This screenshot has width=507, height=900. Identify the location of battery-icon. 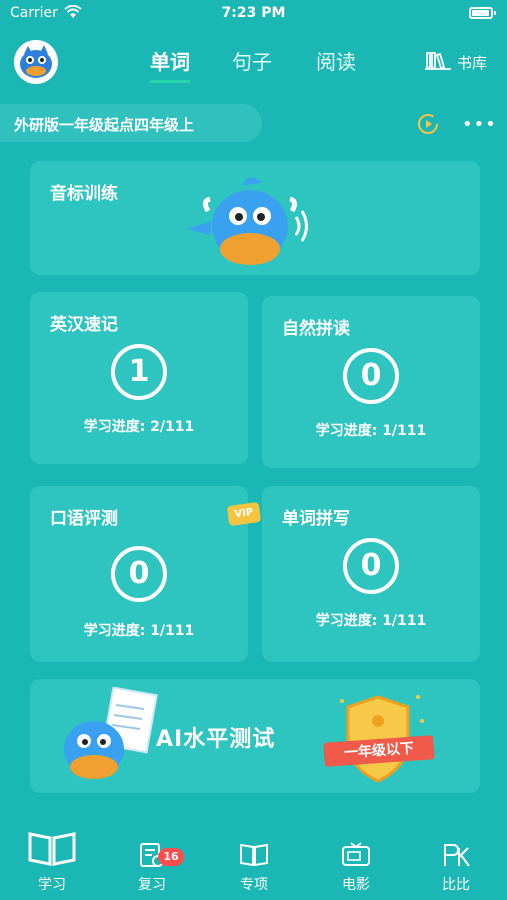
(482, 13).